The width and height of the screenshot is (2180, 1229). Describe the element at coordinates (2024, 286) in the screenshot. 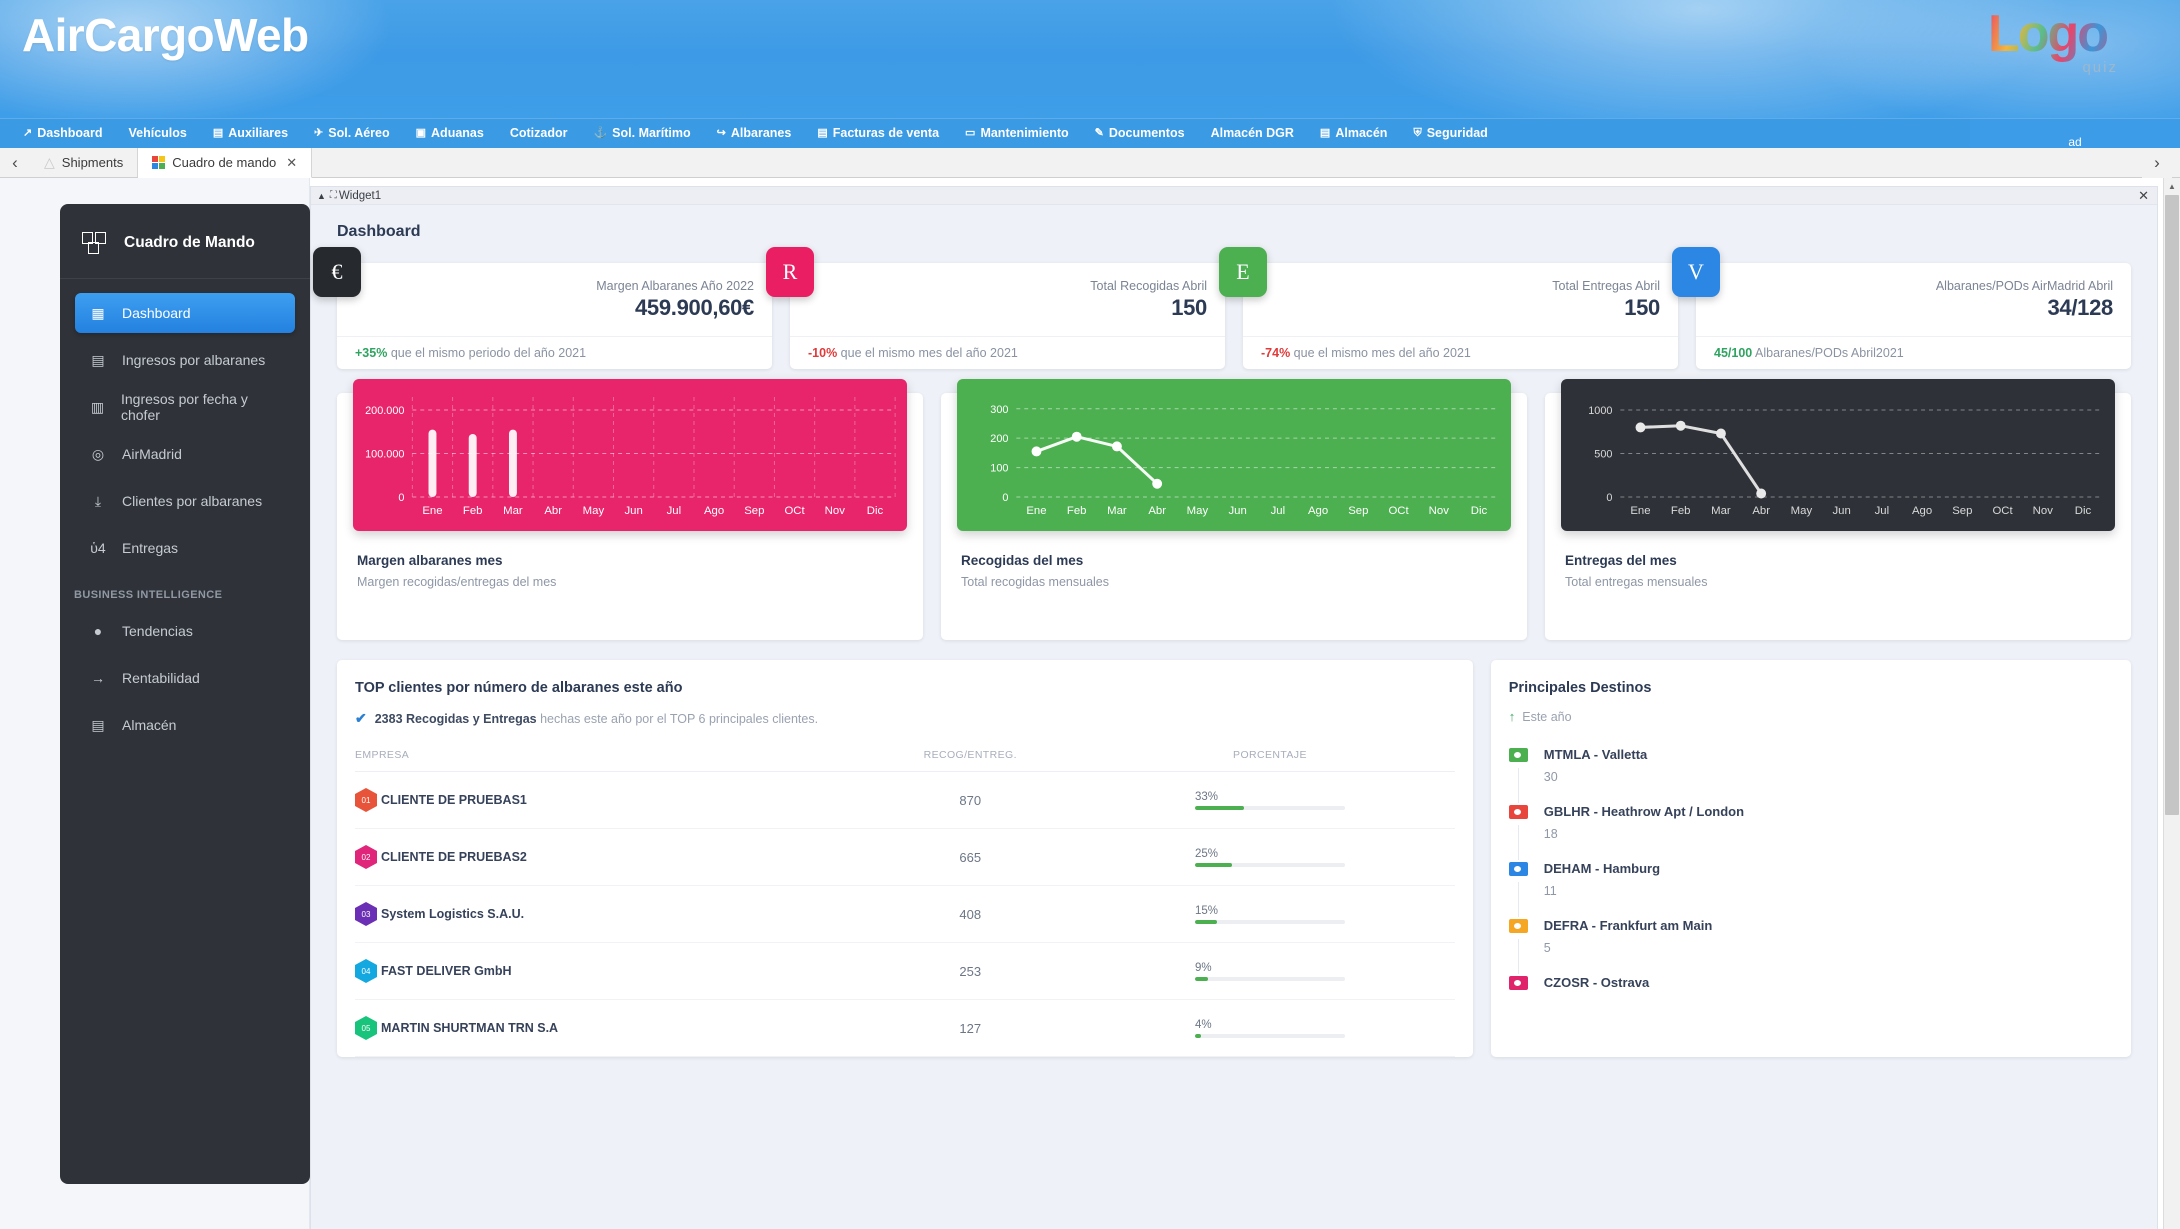

I see `kpi-label: Albaranes/PODs AirMadrid Abril` at that location.